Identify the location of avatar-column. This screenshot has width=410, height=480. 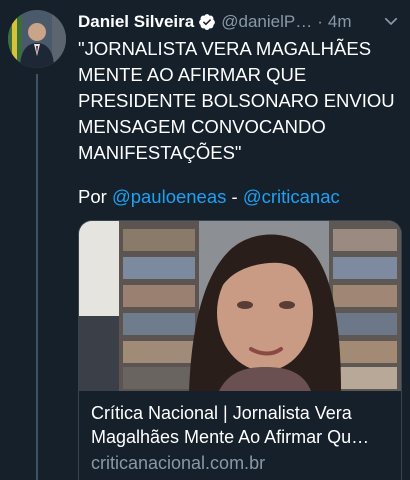
(38, 39).